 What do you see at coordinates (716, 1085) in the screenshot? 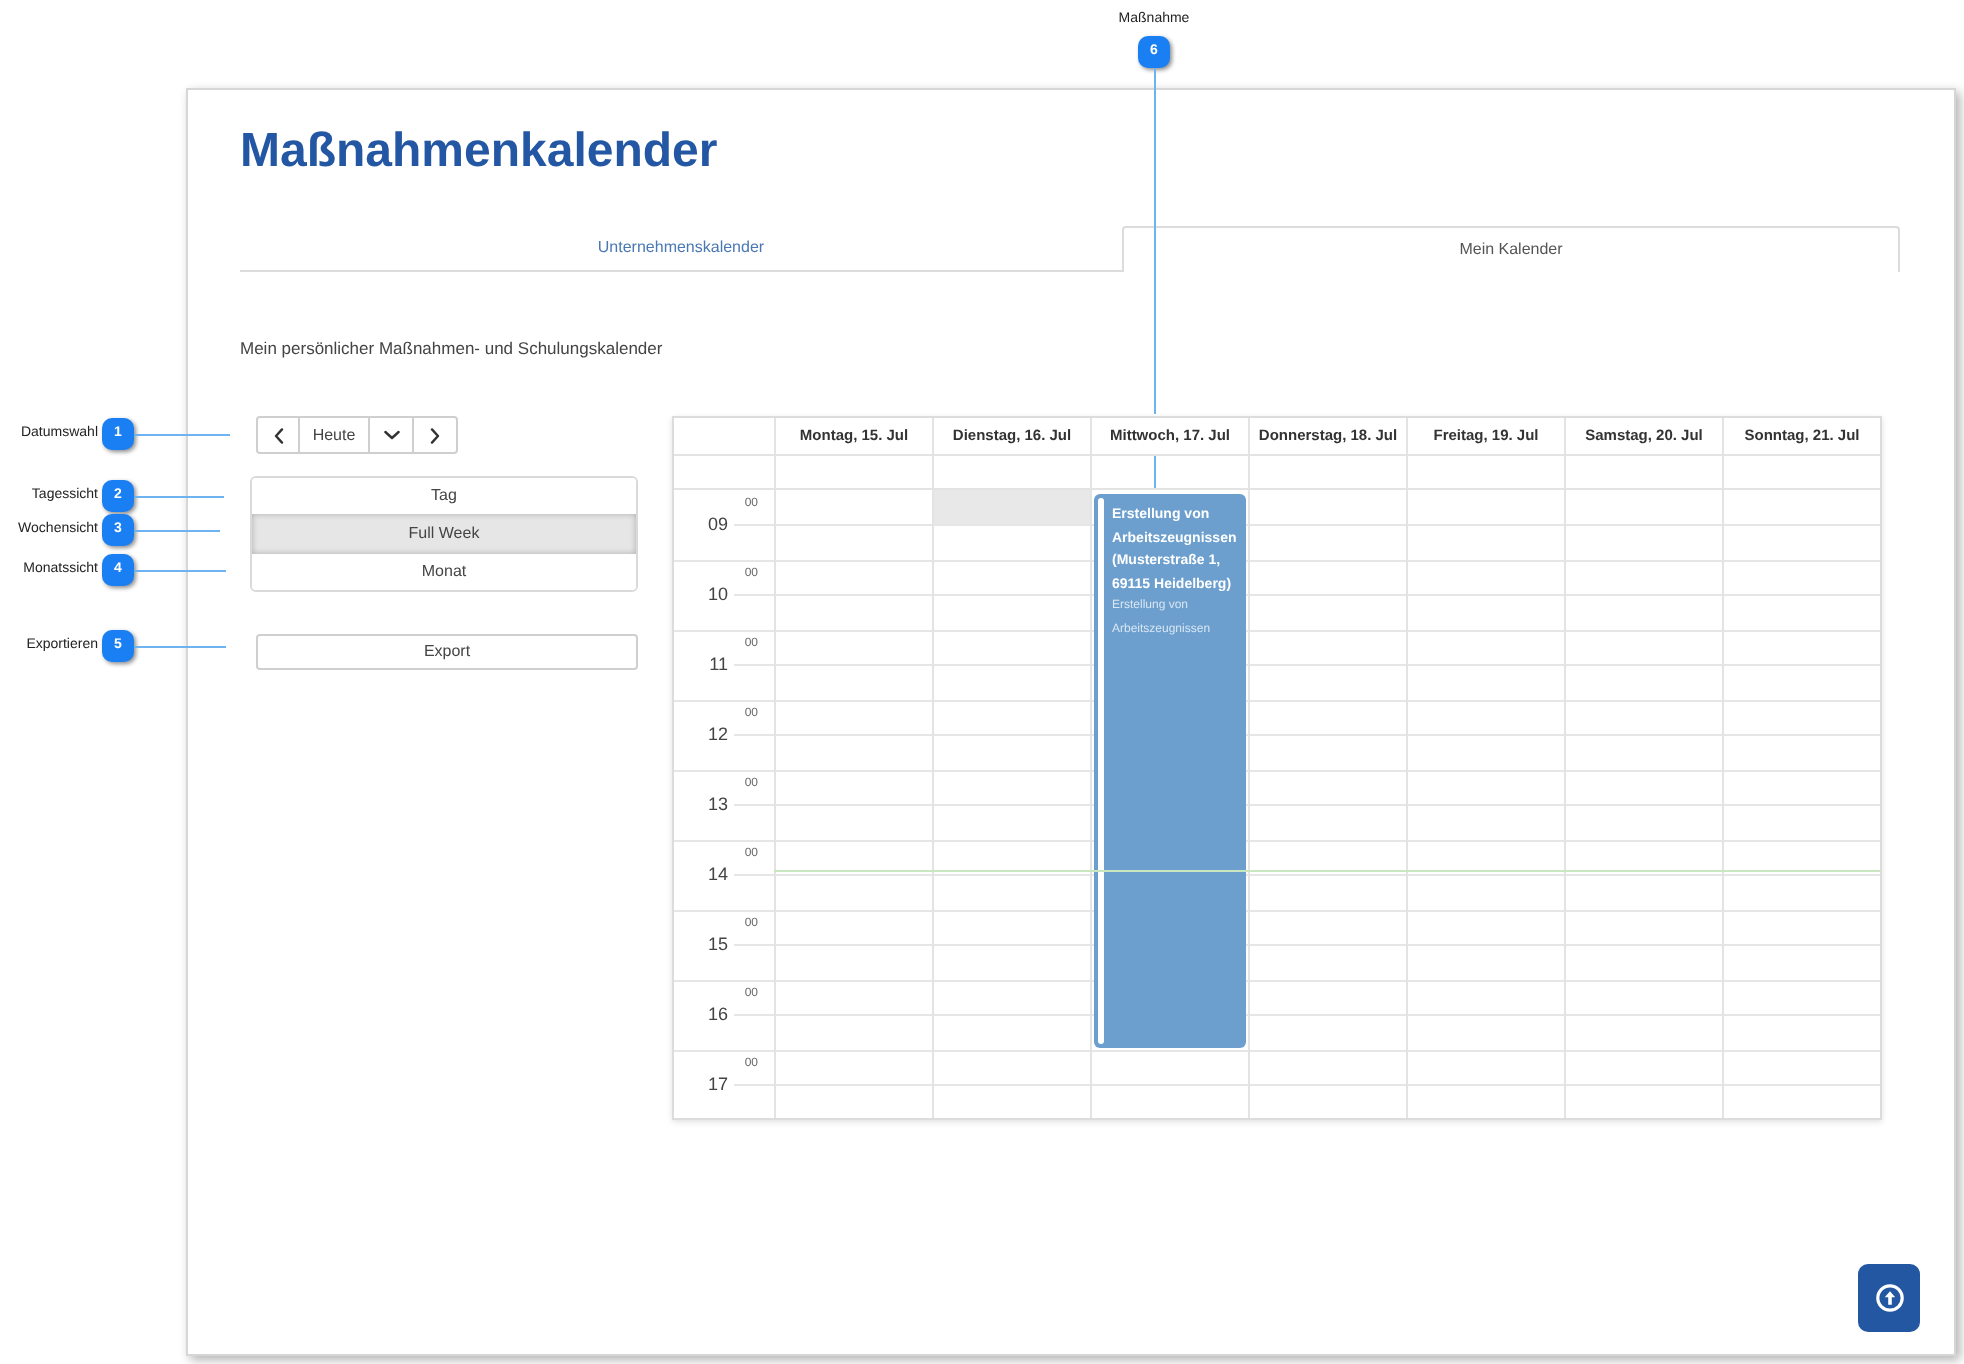
I see `hour-label: 17` at bounding box center [716, 1085].